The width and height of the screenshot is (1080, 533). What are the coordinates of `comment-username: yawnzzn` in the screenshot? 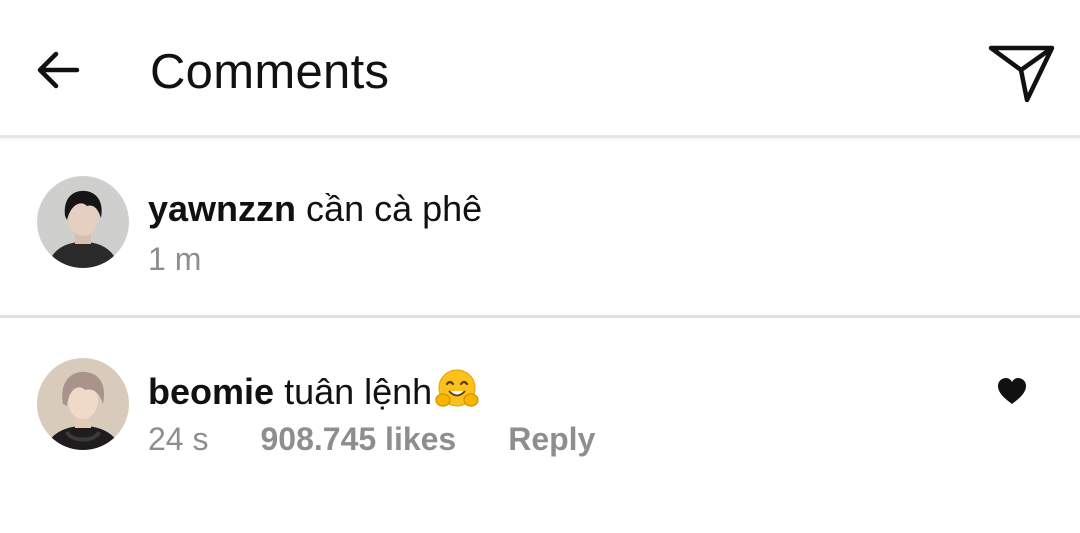 It's located at (222, 208).